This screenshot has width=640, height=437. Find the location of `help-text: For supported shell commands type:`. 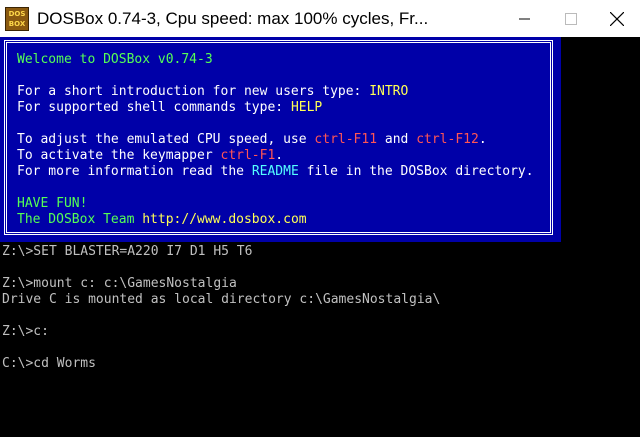

help-text: For supported shell commands type: is located at coordinates (154, 107).